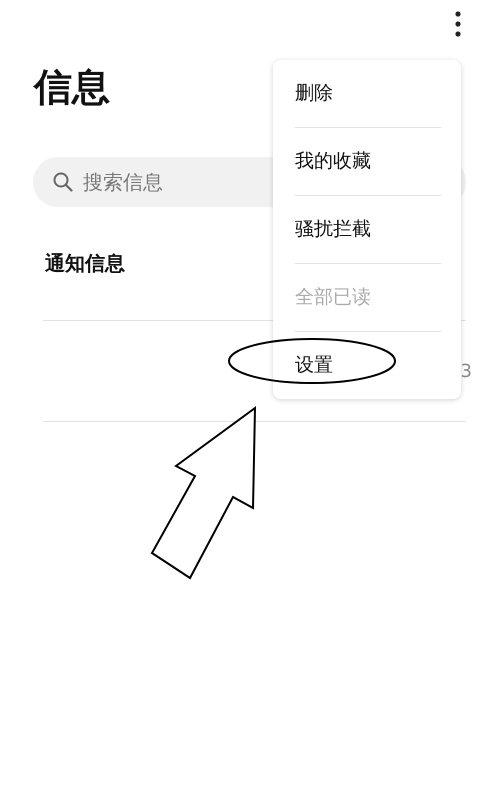 This screenshot has height=787, width=500. What do you see at coordinates (368, 230) in the screenshot?
I see `menu-item: 骚扰拦截` at bounding box center [368, 230].